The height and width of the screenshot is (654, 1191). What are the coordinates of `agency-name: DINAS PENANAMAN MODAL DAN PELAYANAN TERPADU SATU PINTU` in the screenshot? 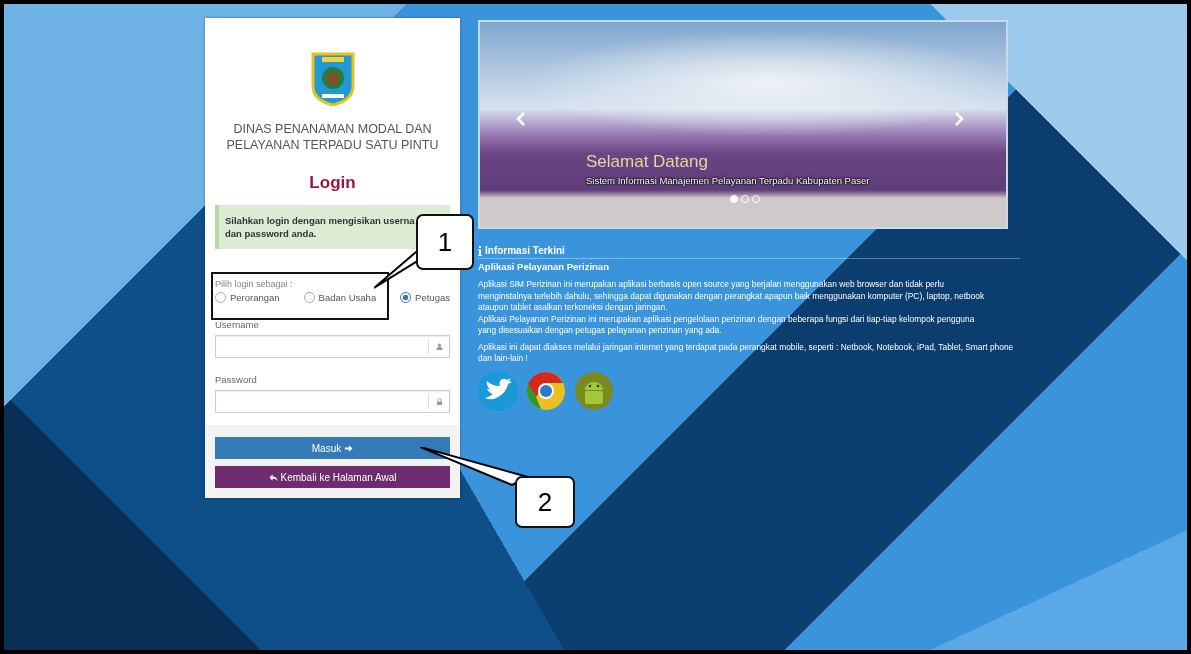 It's located at (332, 137).